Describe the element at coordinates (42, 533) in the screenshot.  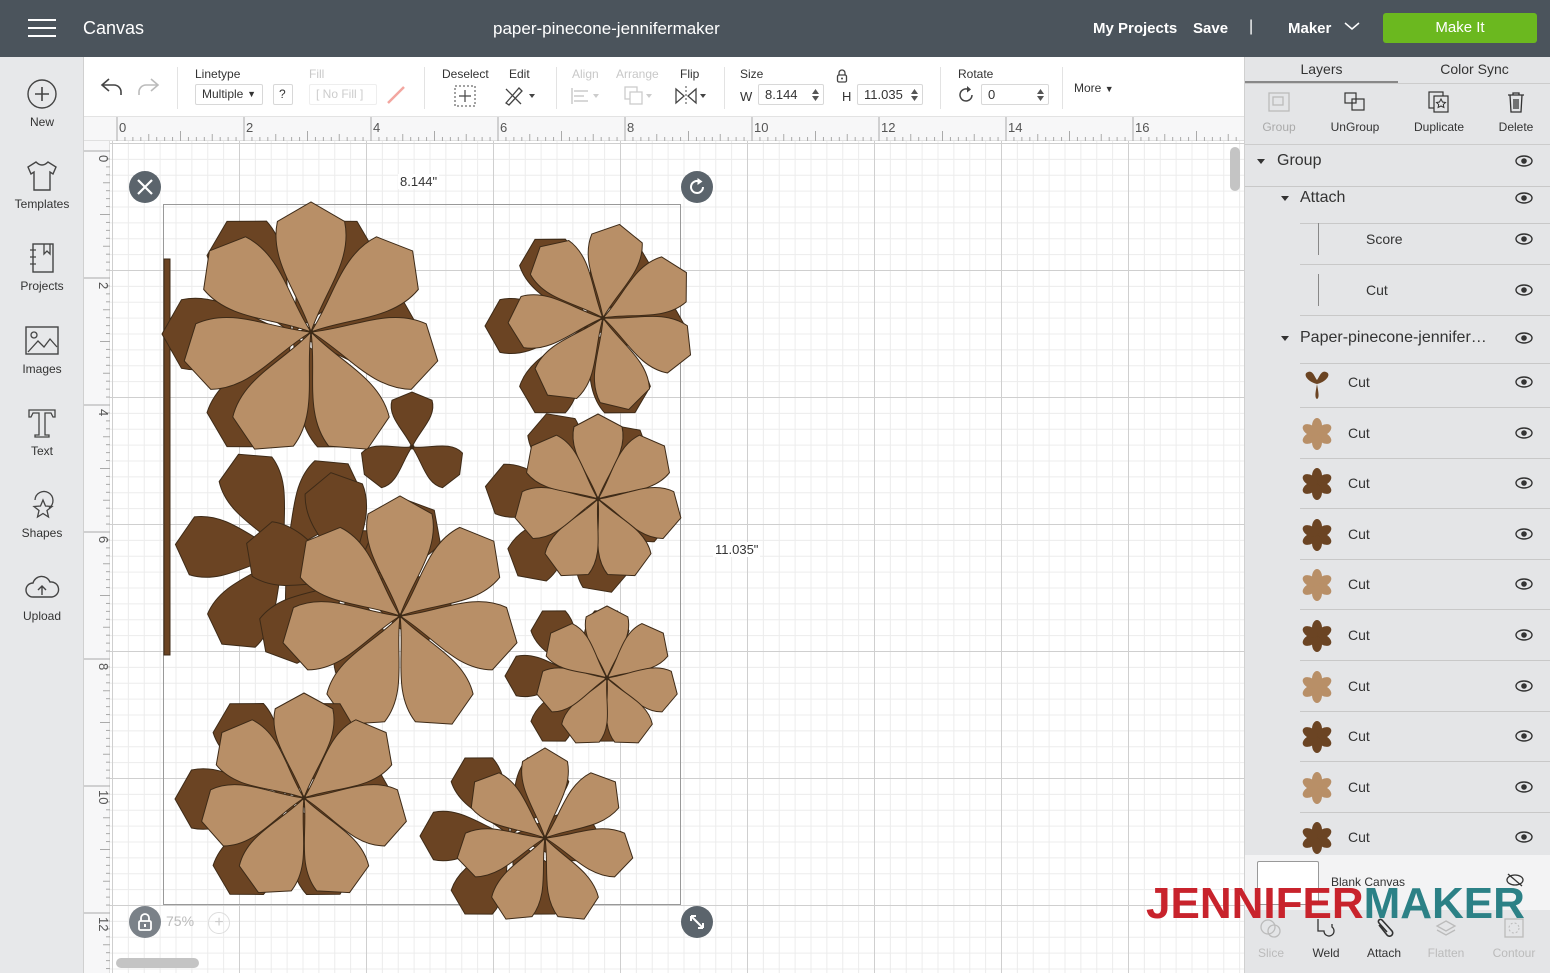
I see `nav-label: Shapes` at that location.